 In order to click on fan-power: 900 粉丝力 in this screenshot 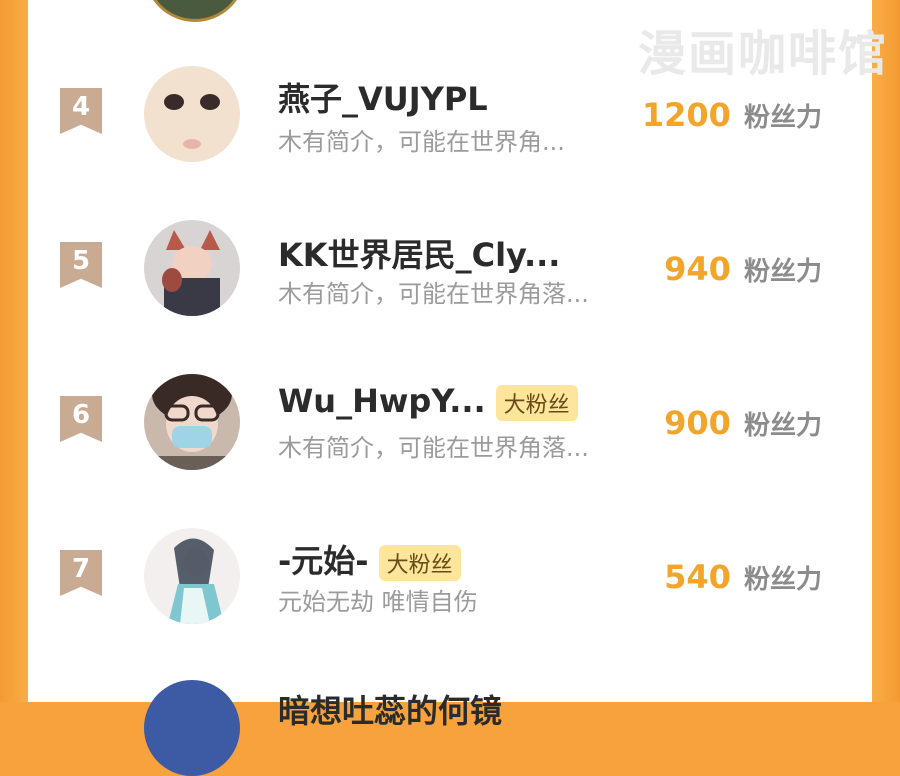, I will do `click(743, 423)`.